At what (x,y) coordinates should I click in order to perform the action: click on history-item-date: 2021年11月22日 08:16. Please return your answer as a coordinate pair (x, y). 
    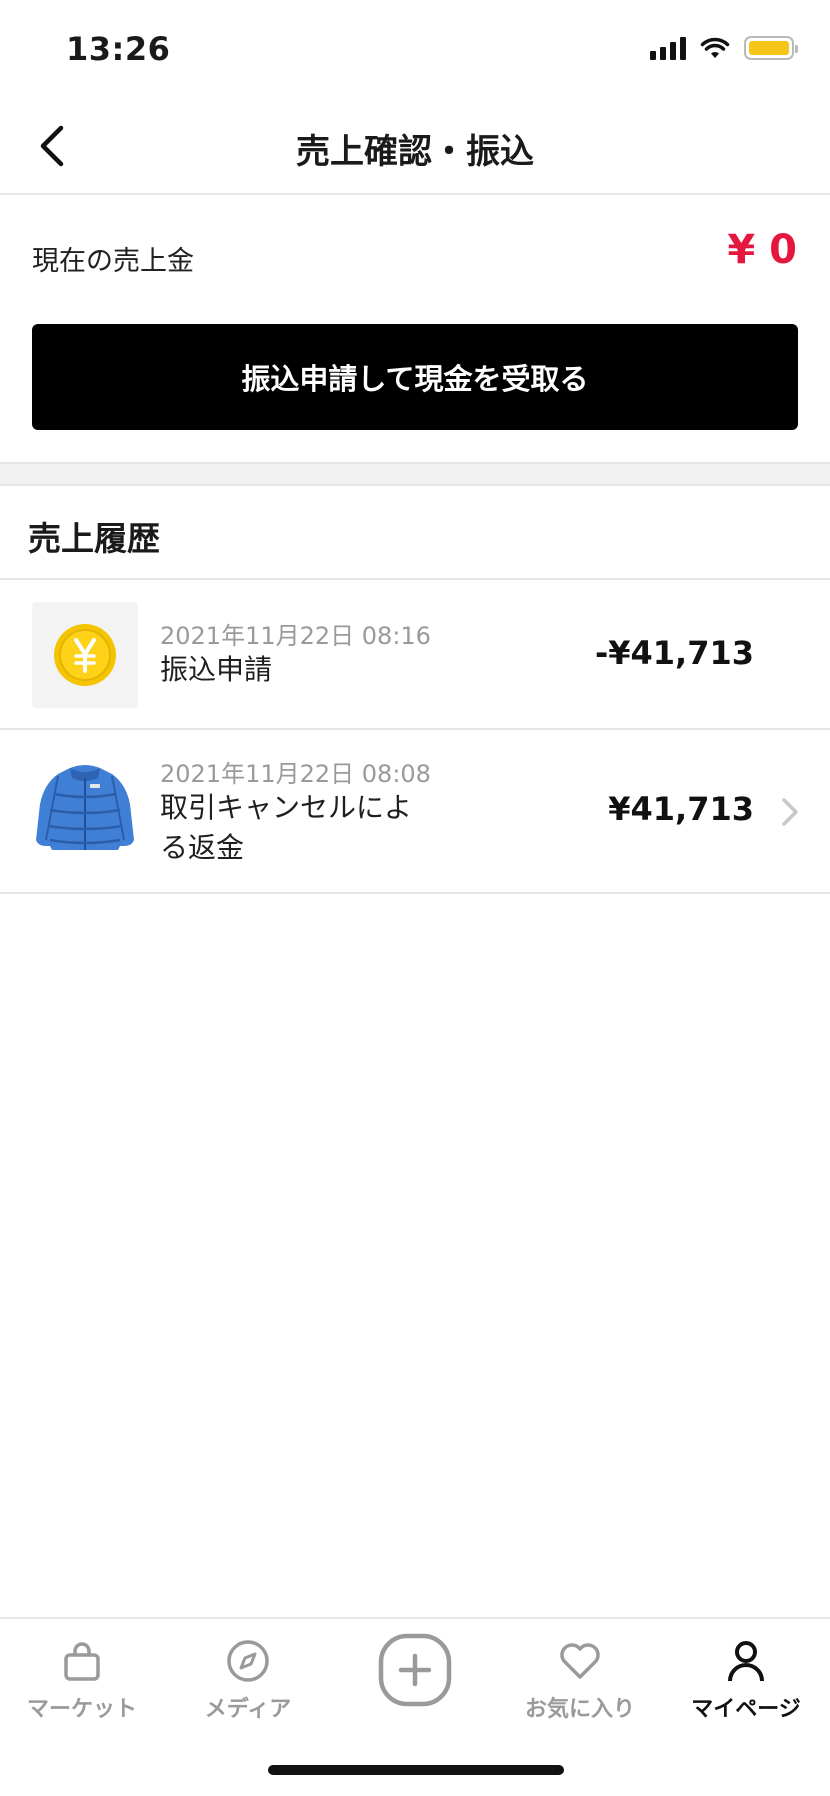
    Looking at the image, I should click on (295, 636).